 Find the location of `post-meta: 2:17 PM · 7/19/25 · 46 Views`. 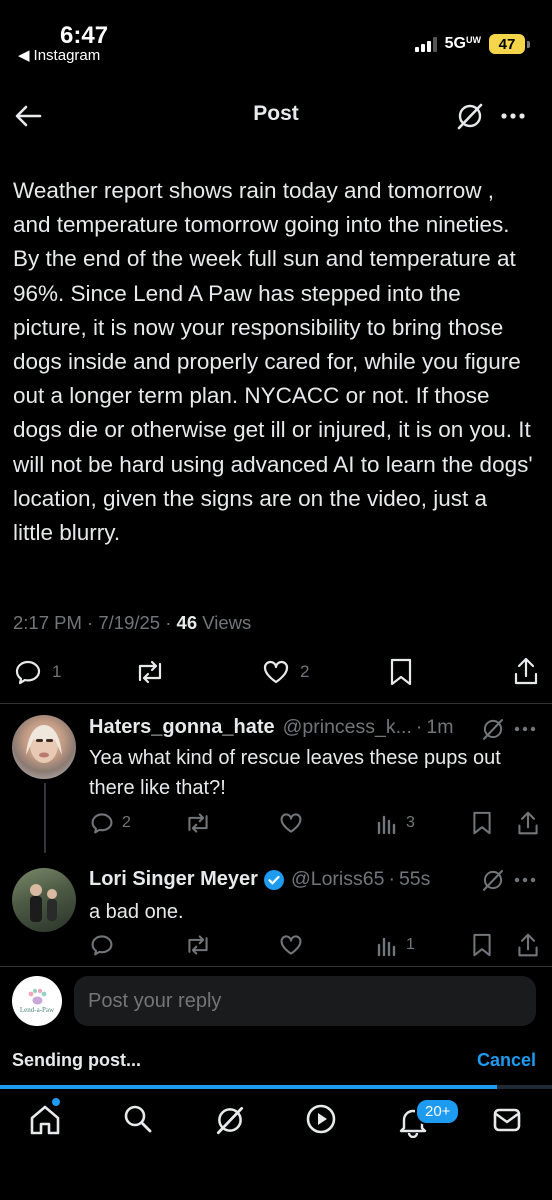

post-meta: 2:17 PM · 7/19/25 · 46 Views is located at coordinates (132, 622).